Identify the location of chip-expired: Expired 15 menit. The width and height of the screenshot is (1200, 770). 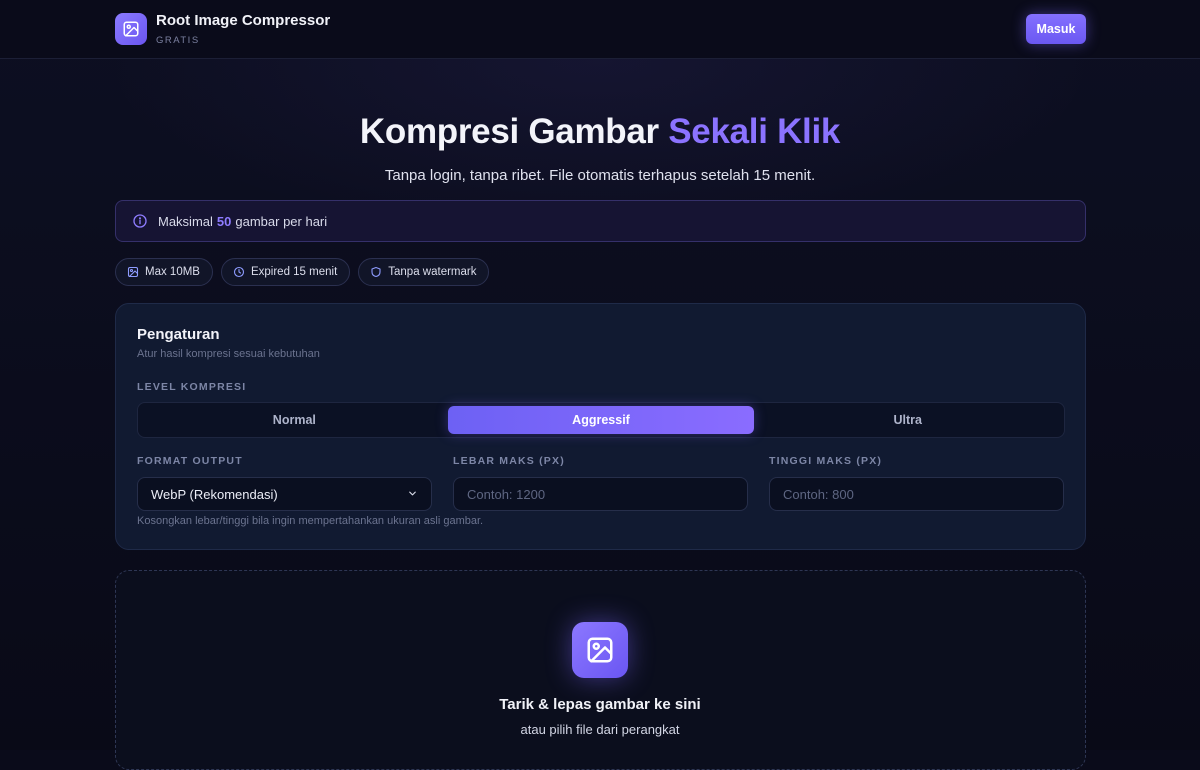
(285, 272).